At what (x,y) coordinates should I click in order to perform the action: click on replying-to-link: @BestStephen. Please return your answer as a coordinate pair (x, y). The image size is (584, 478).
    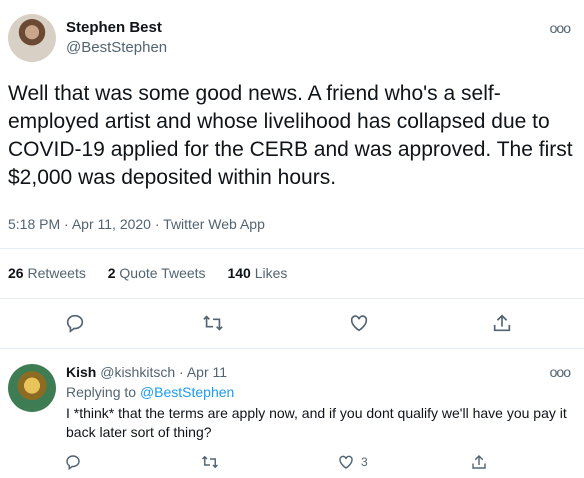
    Looking at the image, I should click on (187, 392).